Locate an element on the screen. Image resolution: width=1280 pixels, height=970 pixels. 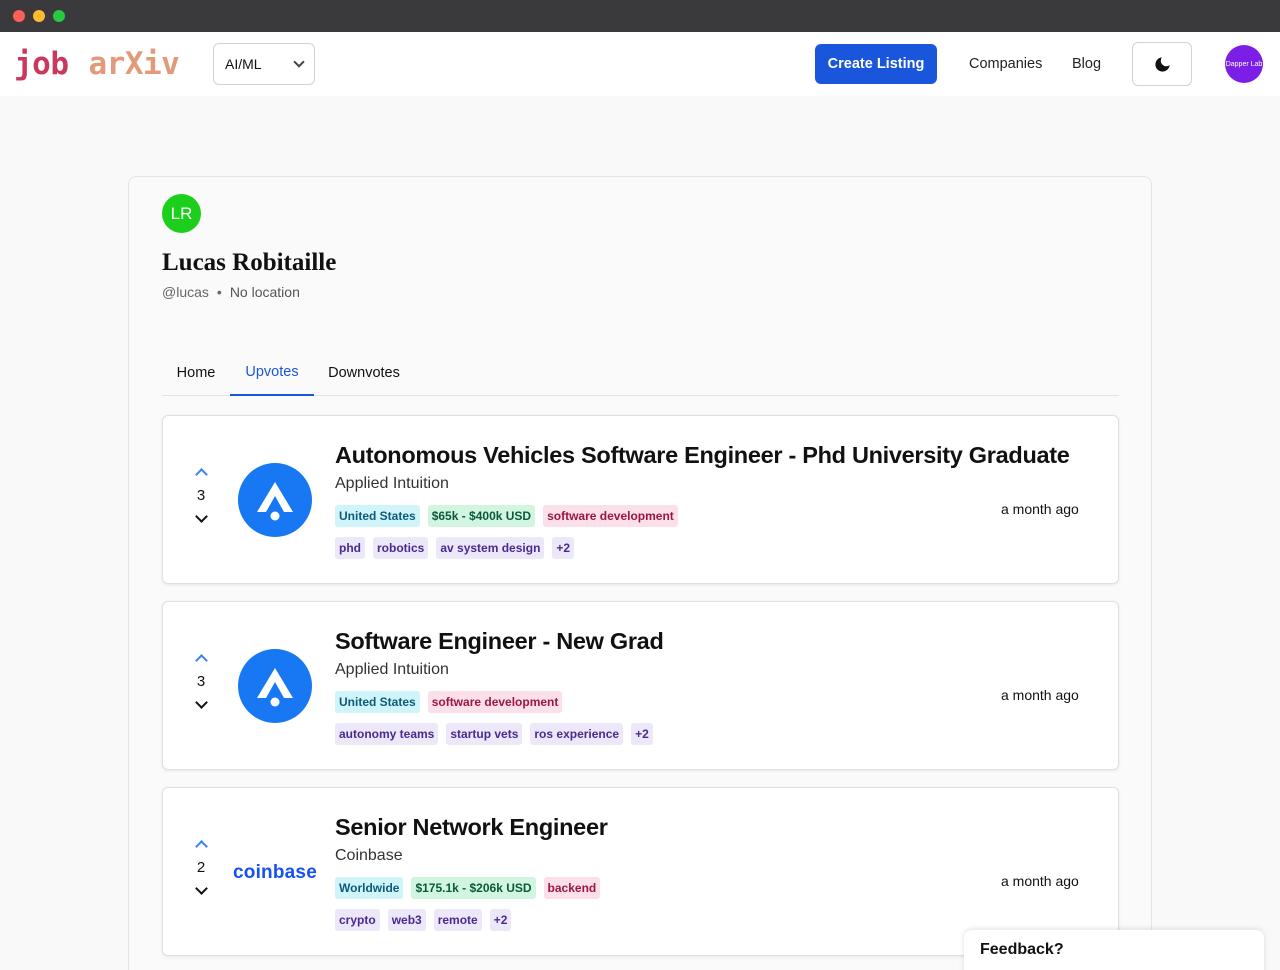
skill-tag-row: crypto web3 remote +2 is located at coordinates (423, 920).